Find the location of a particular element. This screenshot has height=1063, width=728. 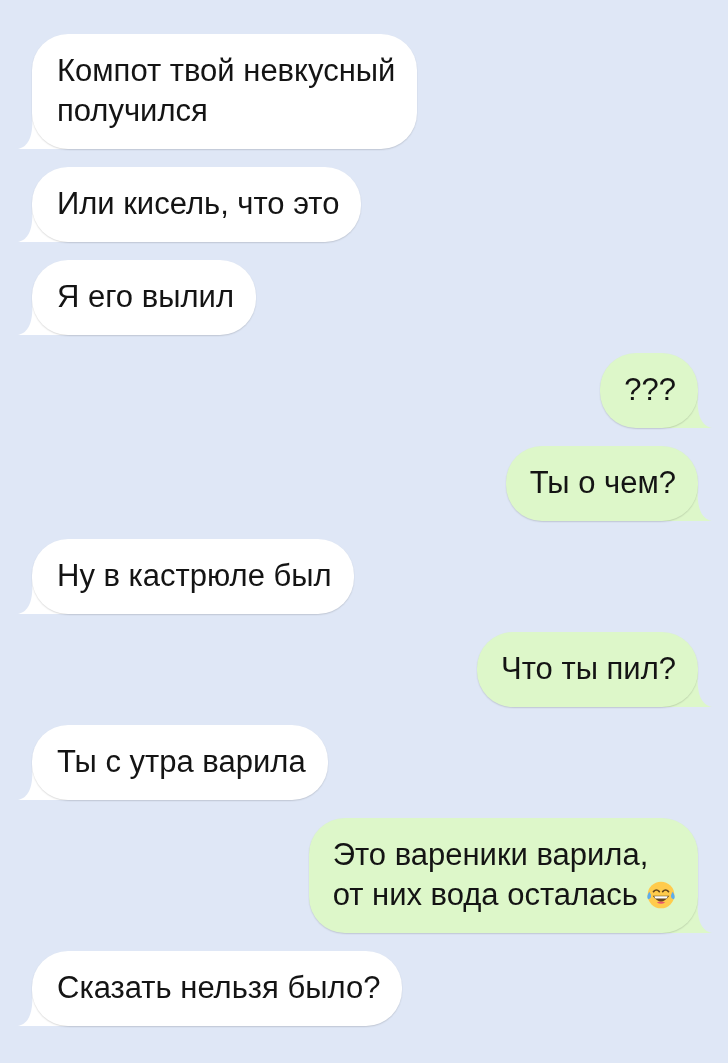

message-text: Ну в кастрюле был is located at coordinates (194, 575).